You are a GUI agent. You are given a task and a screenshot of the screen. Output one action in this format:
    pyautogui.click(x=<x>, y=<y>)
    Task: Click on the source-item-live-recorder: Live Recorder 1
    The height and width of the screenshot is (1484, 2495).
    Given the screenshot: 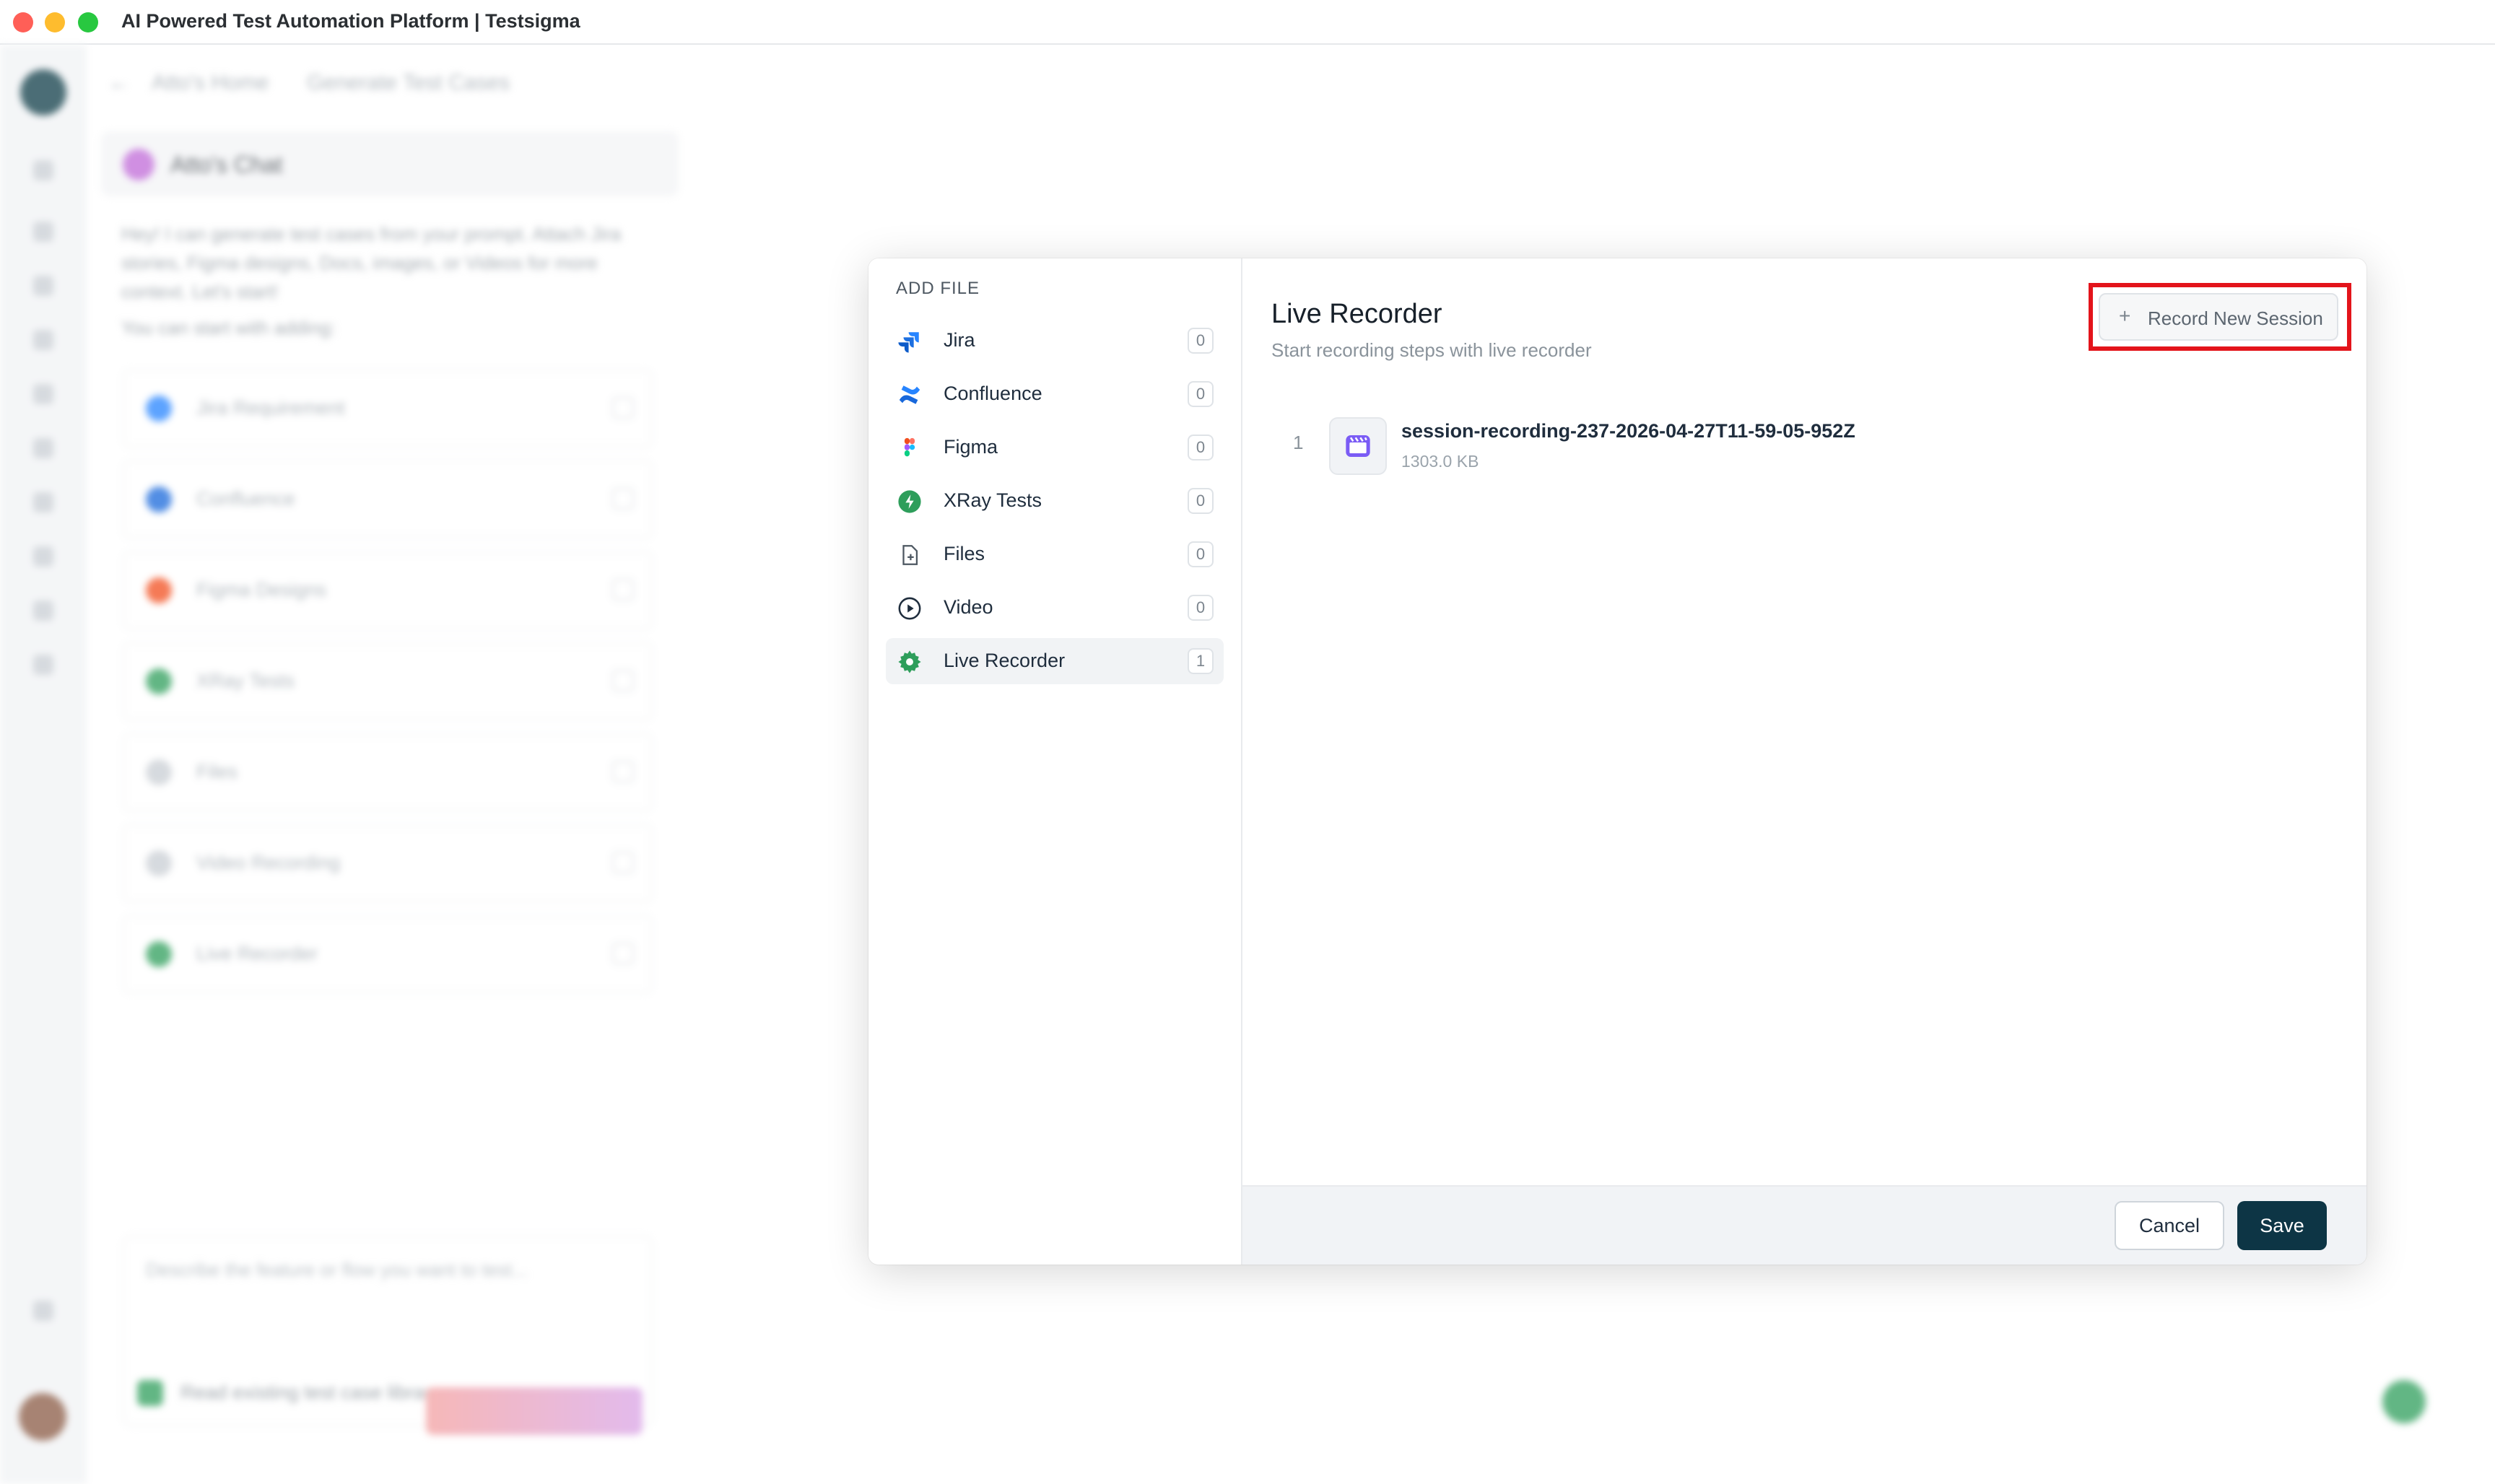 What is the action you would take?
    pyautogui.click(x=1055, y=661)
    